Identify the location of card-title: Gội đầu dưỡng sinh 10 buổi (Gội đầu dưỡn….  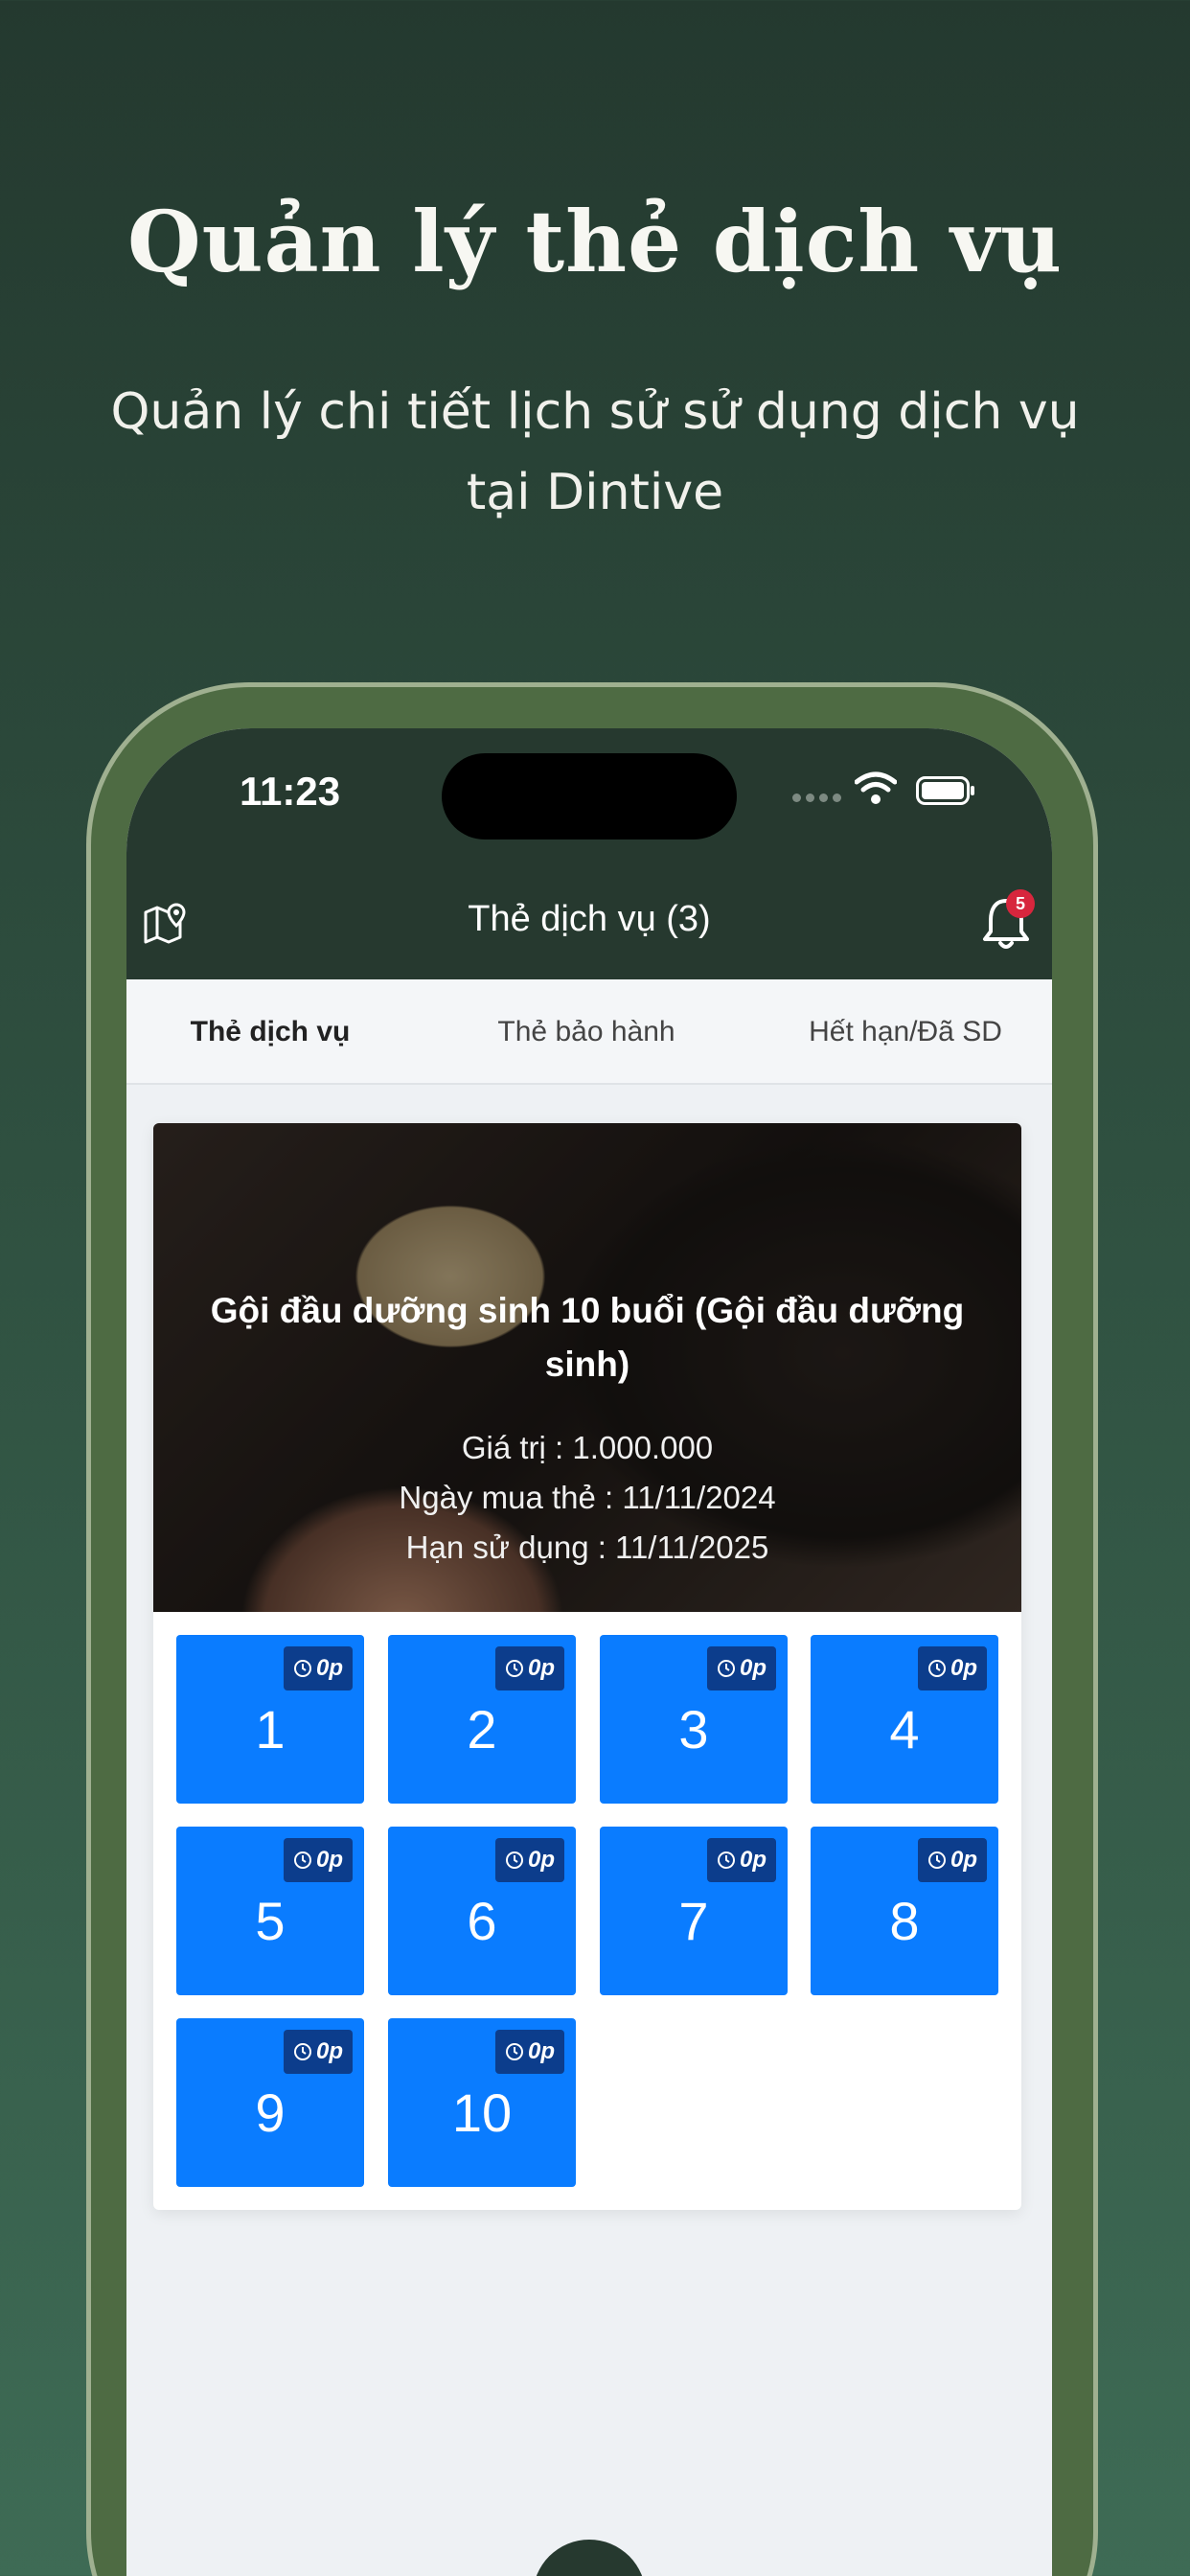
(588, 1337).